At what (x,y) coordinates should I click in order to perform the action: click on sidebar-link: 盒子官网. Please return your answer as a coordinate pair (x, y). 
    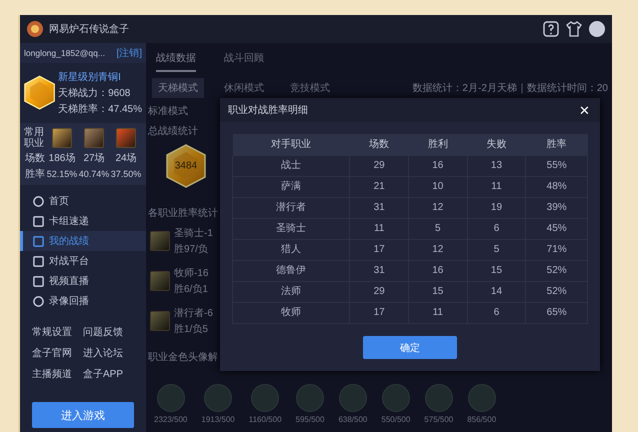
    Looking at the image, I should click on (57, 353).